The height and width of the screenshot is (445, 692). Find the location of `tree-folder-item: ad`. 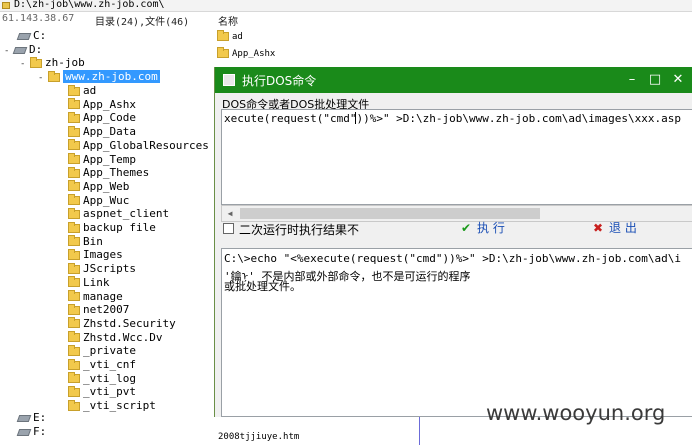

tree-folder-item: ad is located at coordinates (82, 90).